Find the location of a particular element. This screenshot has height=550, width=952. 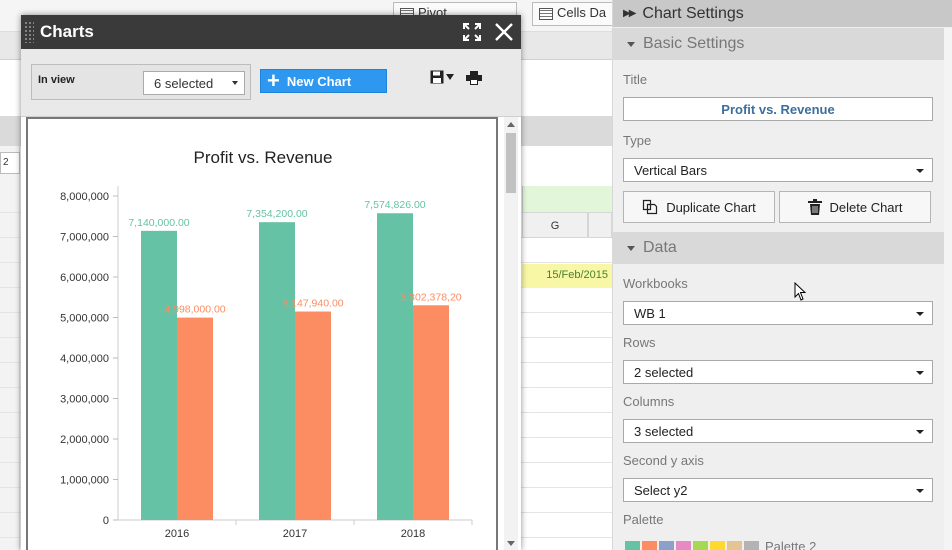

rows-select: 2 selected is located at coordinates (778, 372).